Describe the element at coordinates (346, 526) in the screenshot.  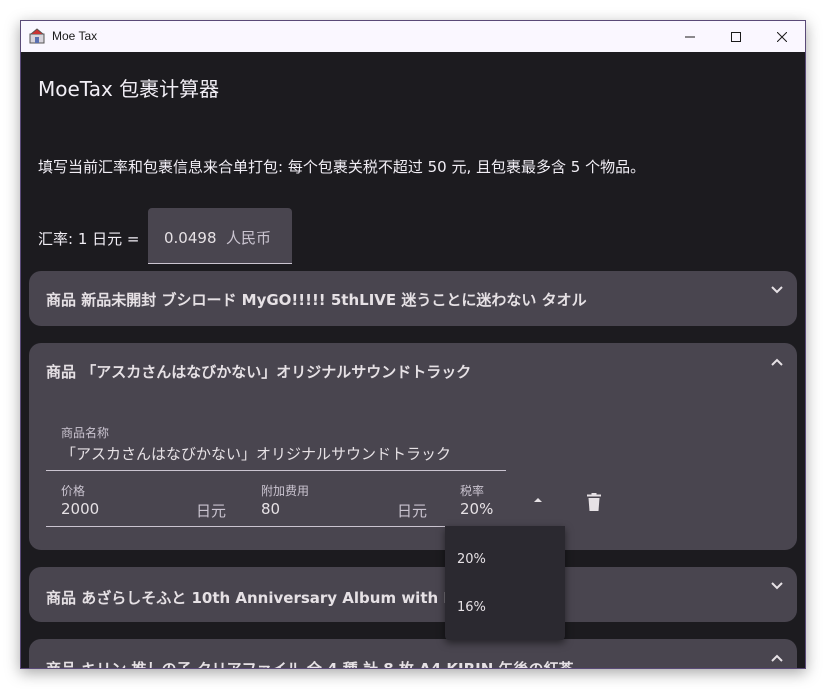
I see `extra-fee-underline` at that location.